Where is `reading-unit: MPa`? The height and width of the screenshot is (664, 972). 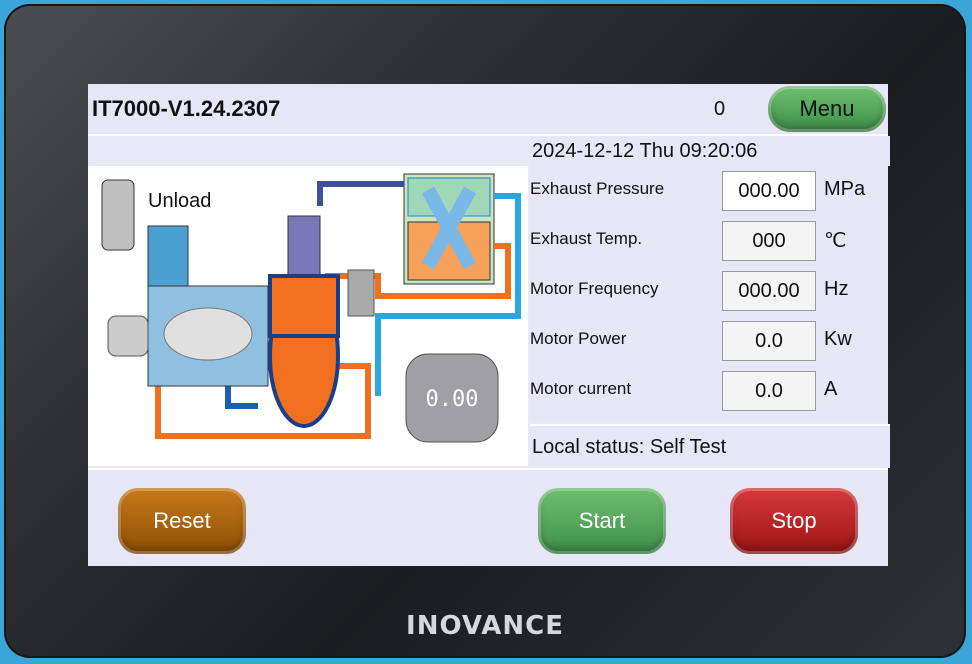
reading-unit: MPa is located at coordinates (845, 189).